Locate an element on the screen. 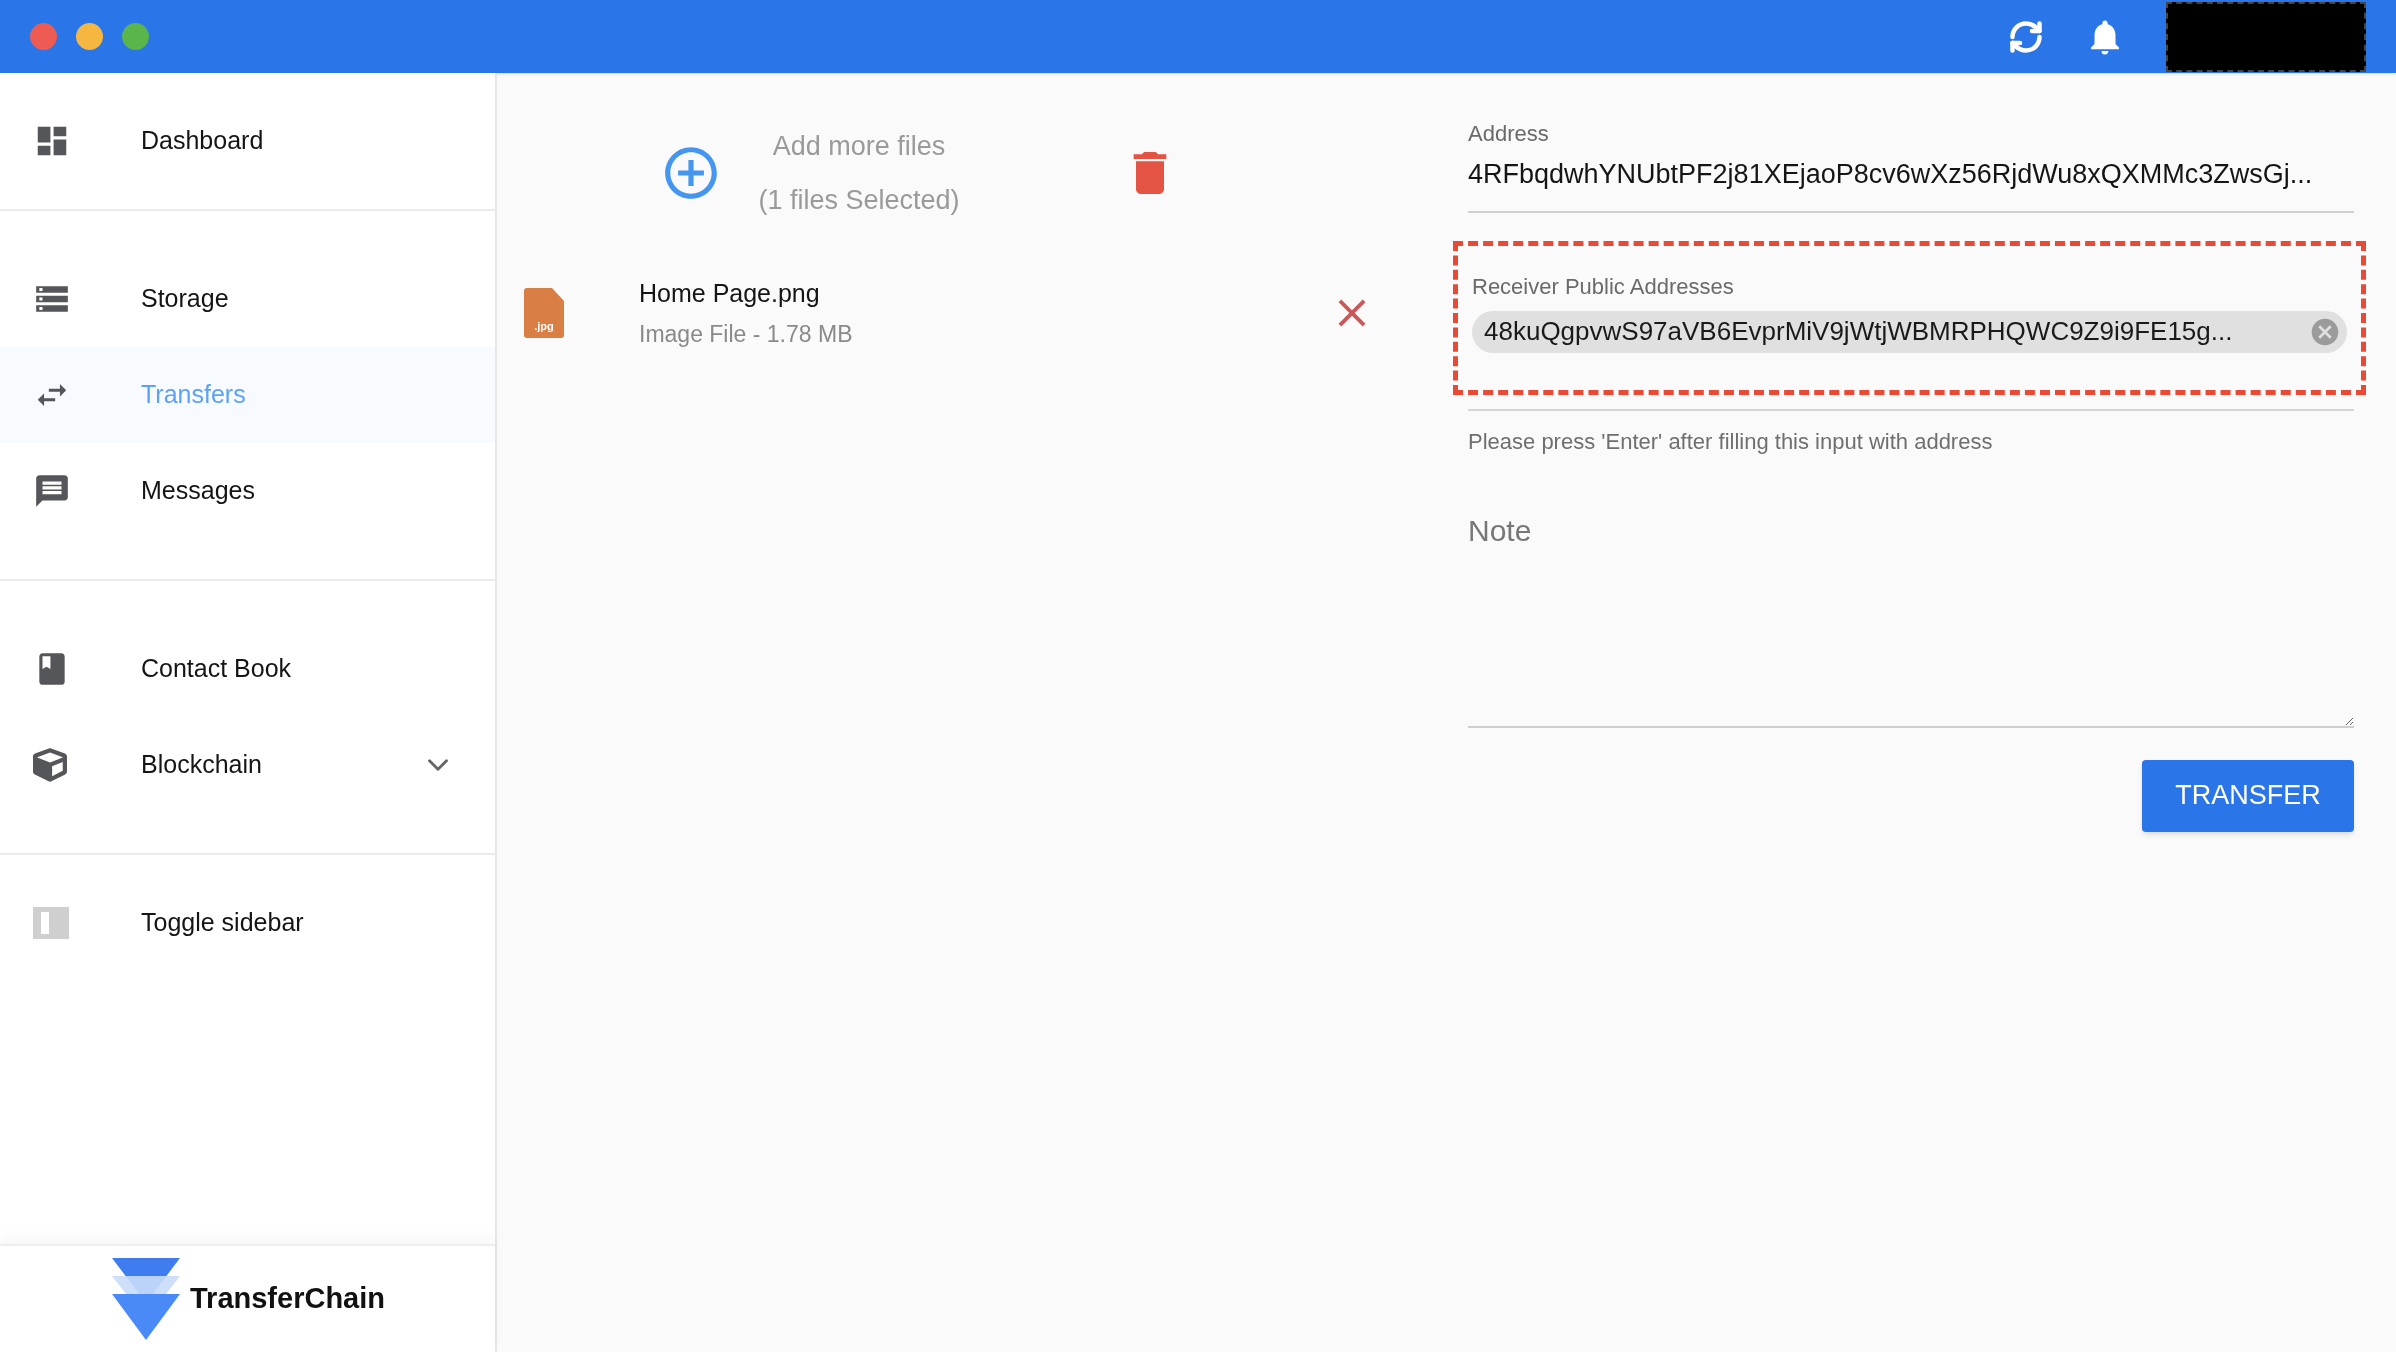  file-meta: Image File - 1.78 MB is located at coordinates (746, 334).